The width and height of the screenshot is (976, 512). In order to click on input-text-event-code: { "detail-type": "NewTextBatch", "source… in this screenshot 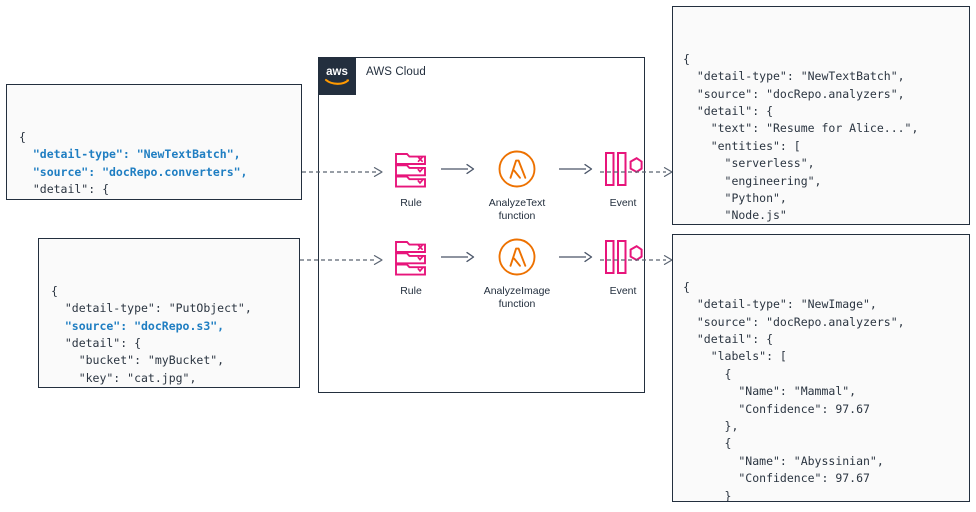, I will do `click(160, 164)`.